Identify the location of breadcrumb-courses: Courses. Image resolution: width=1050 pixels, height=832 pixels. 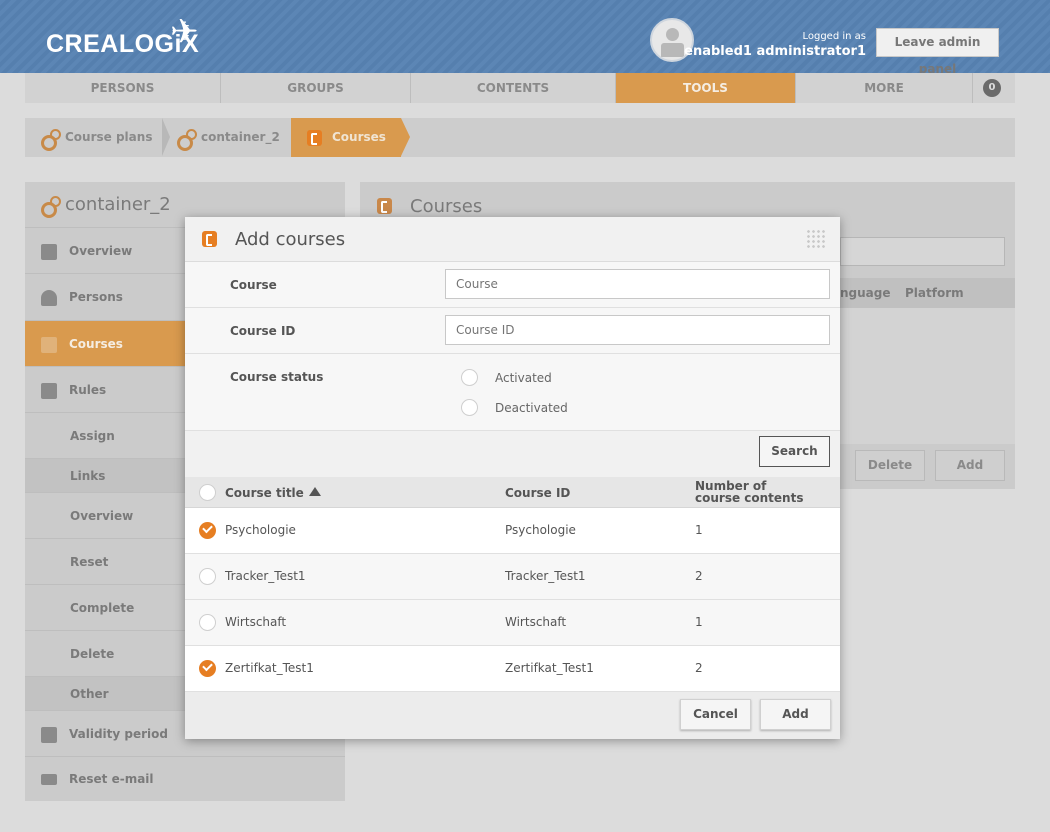
(346, 137).